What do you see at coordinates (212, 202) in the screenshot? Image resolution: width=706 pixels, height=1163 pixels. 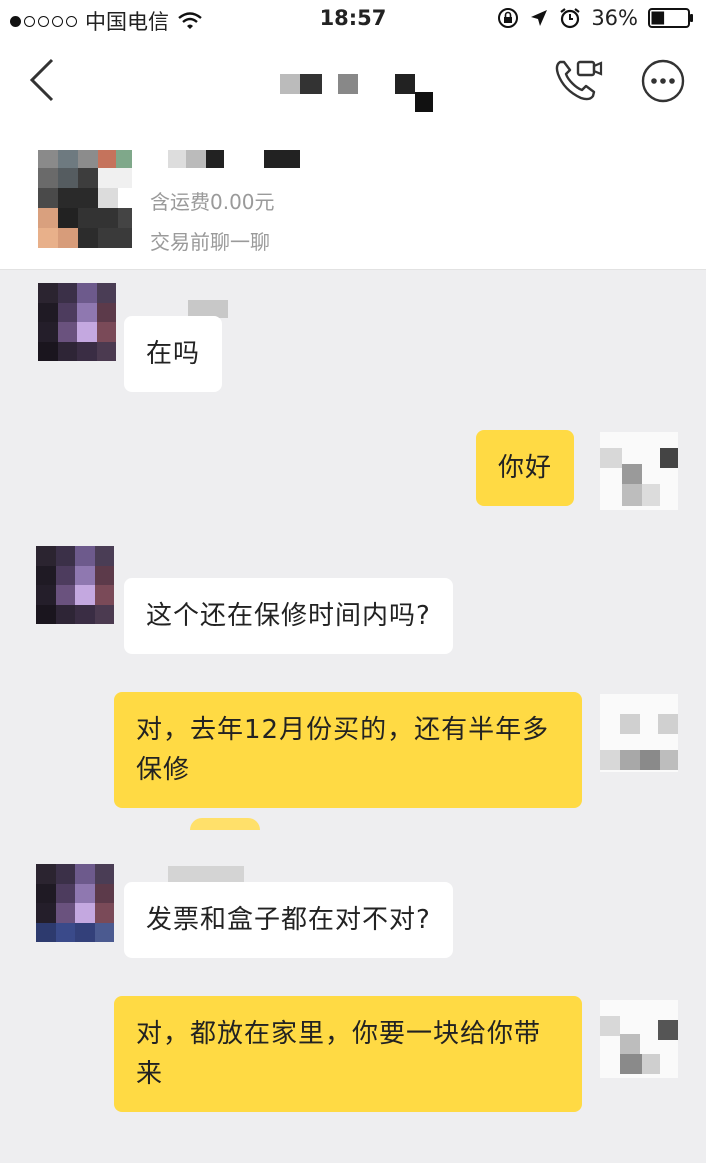 I see `shipping-fee: 含运费0.00元` at bounding box center [212, 202].